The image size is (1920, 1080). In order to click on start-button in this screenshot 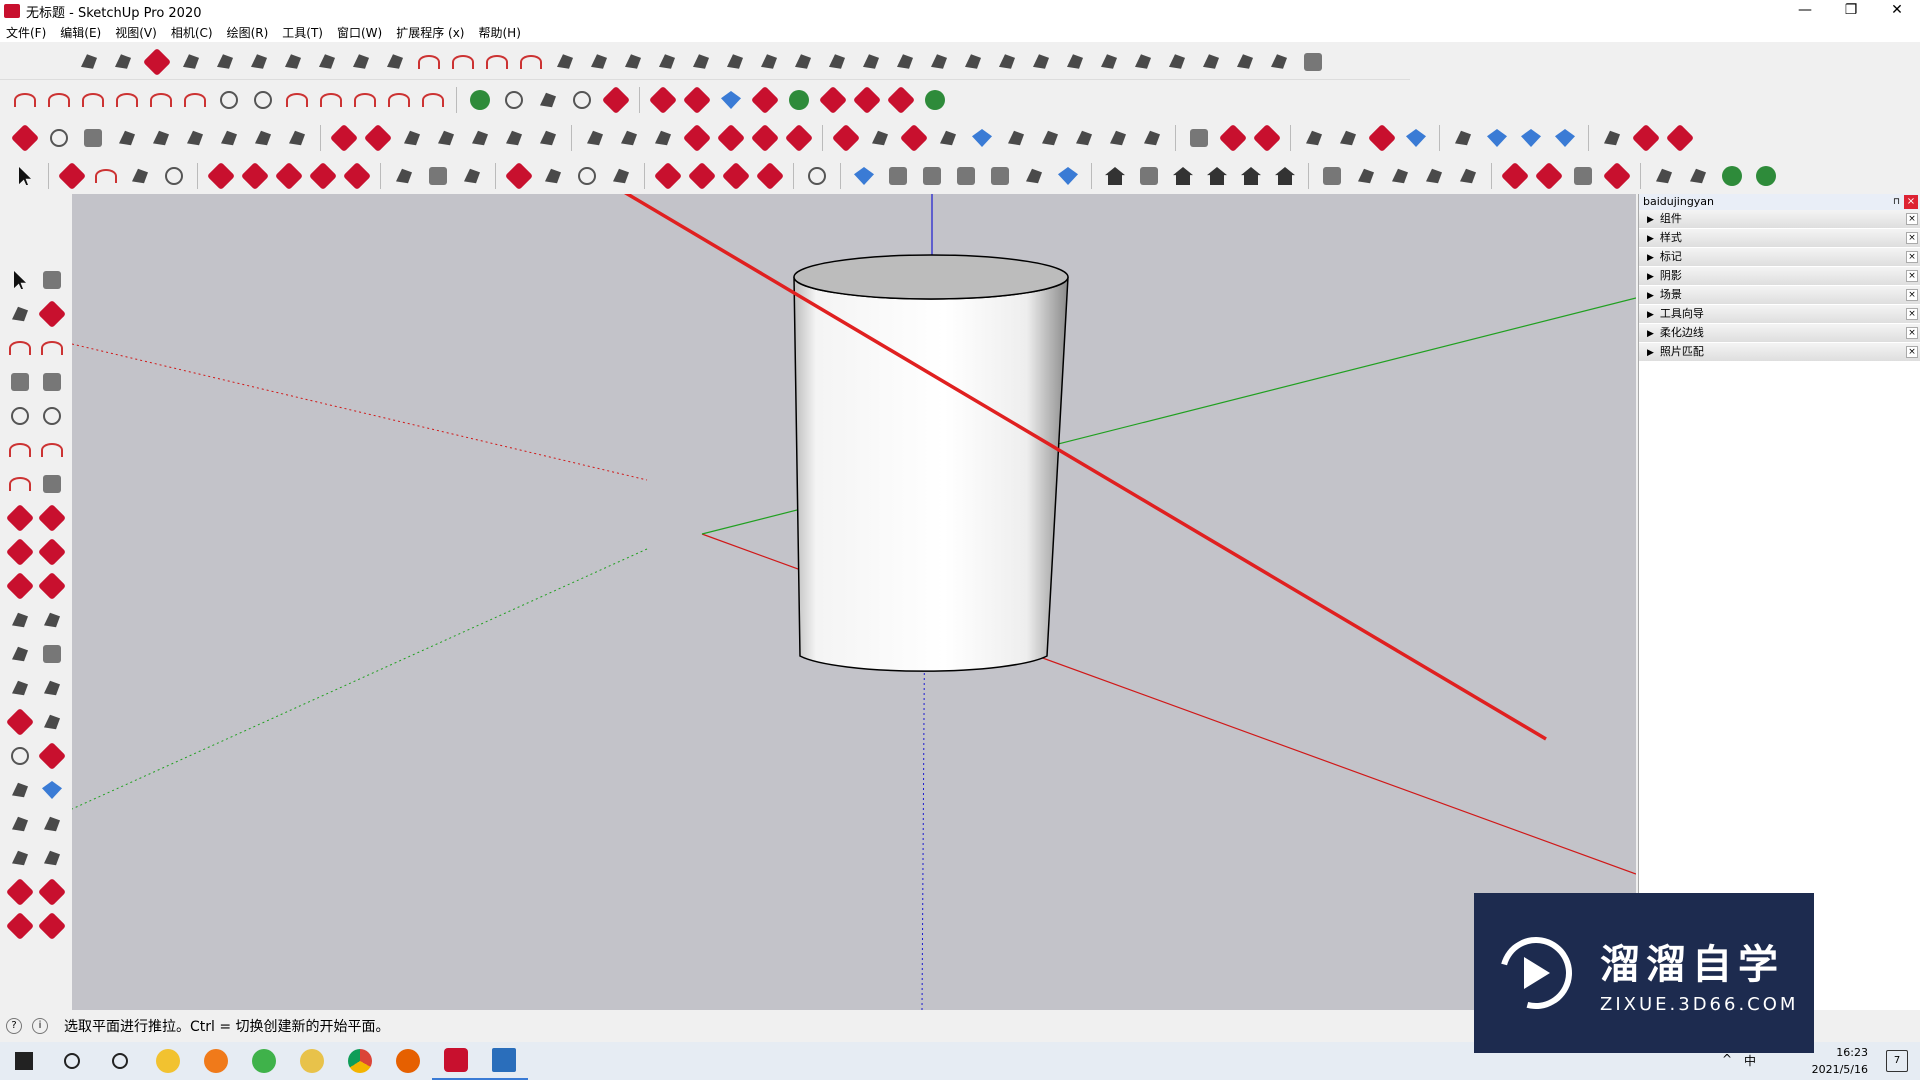, I will do `click(24, 1061)`.